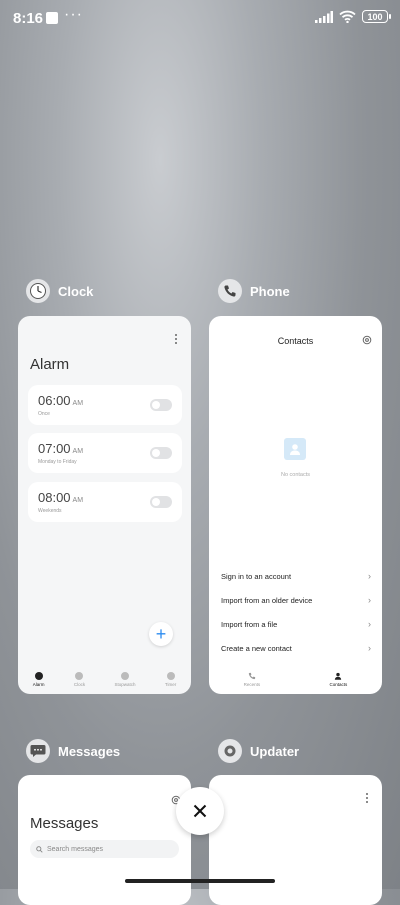  I want to click on nav-item-alarm: Alarm, so click(38, 679).